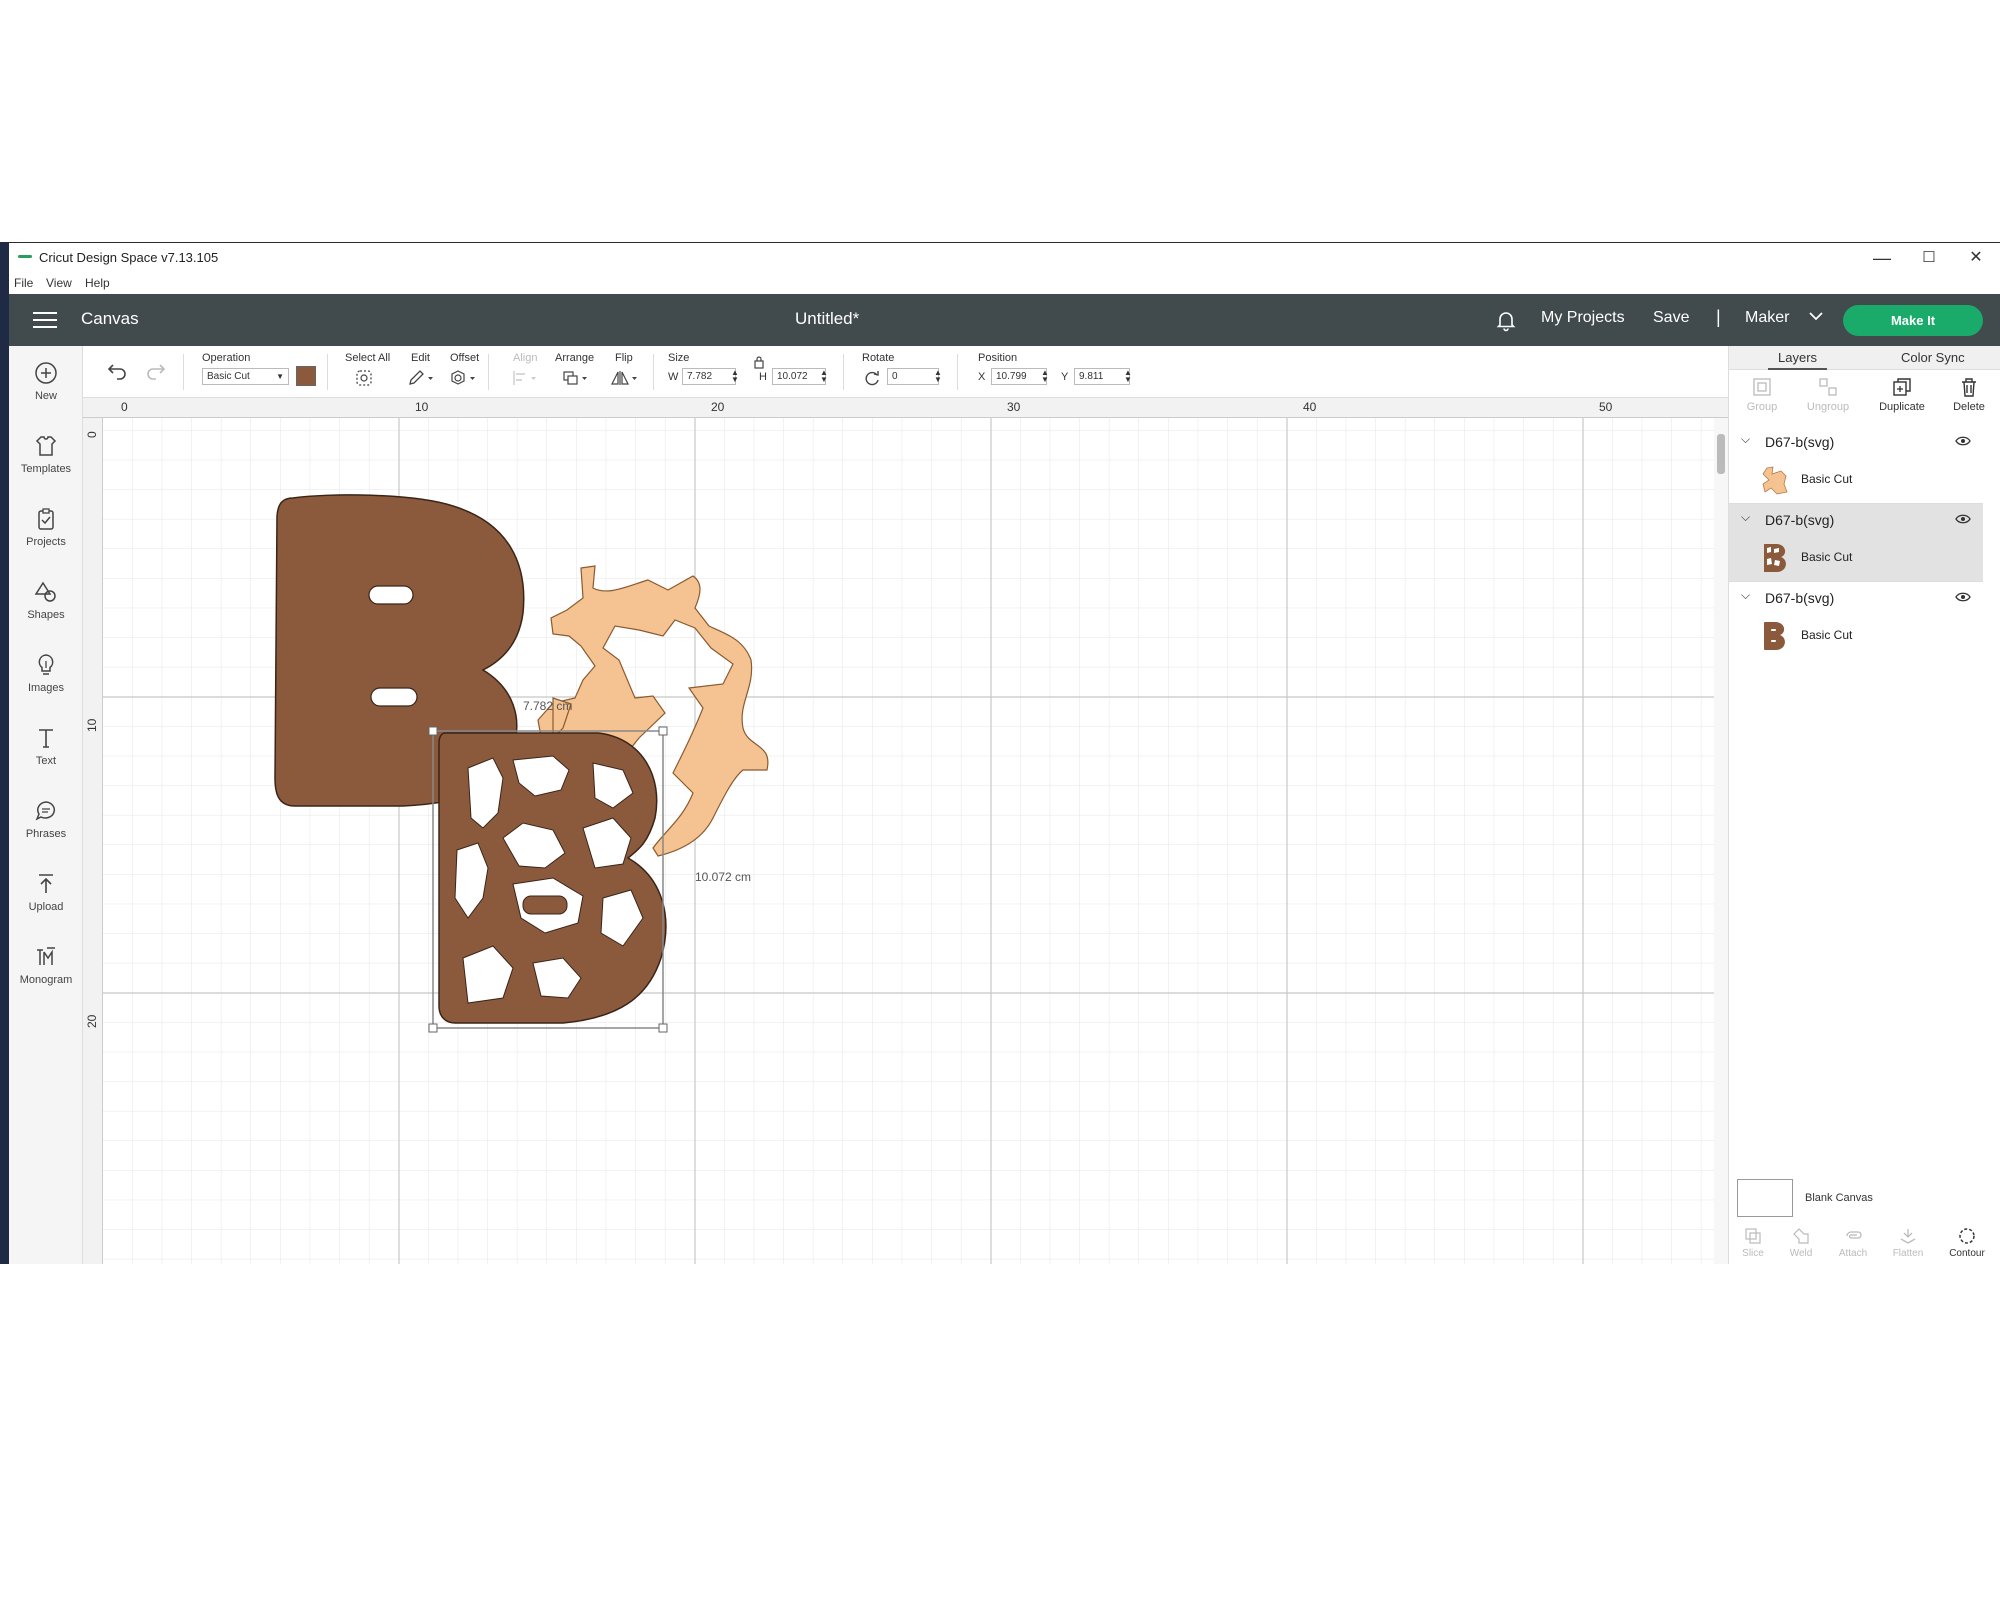  Describe the element at coordinates (1816, 316) in the screenshot. I see `chevron-down-icon` at that location.